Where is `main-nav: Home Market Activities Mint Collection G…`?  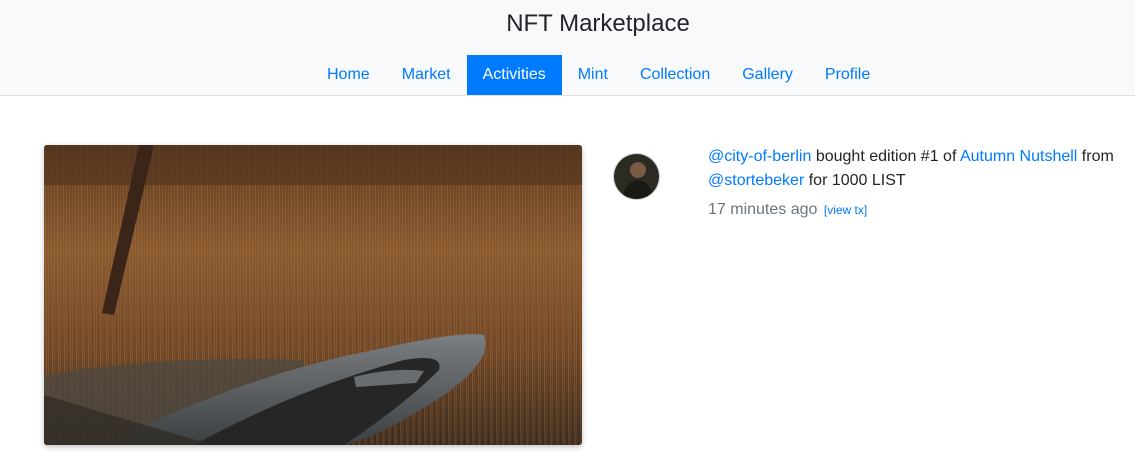
main-nav: Home Market Activities Mint Collection G… is located at coordinates (598, 75).